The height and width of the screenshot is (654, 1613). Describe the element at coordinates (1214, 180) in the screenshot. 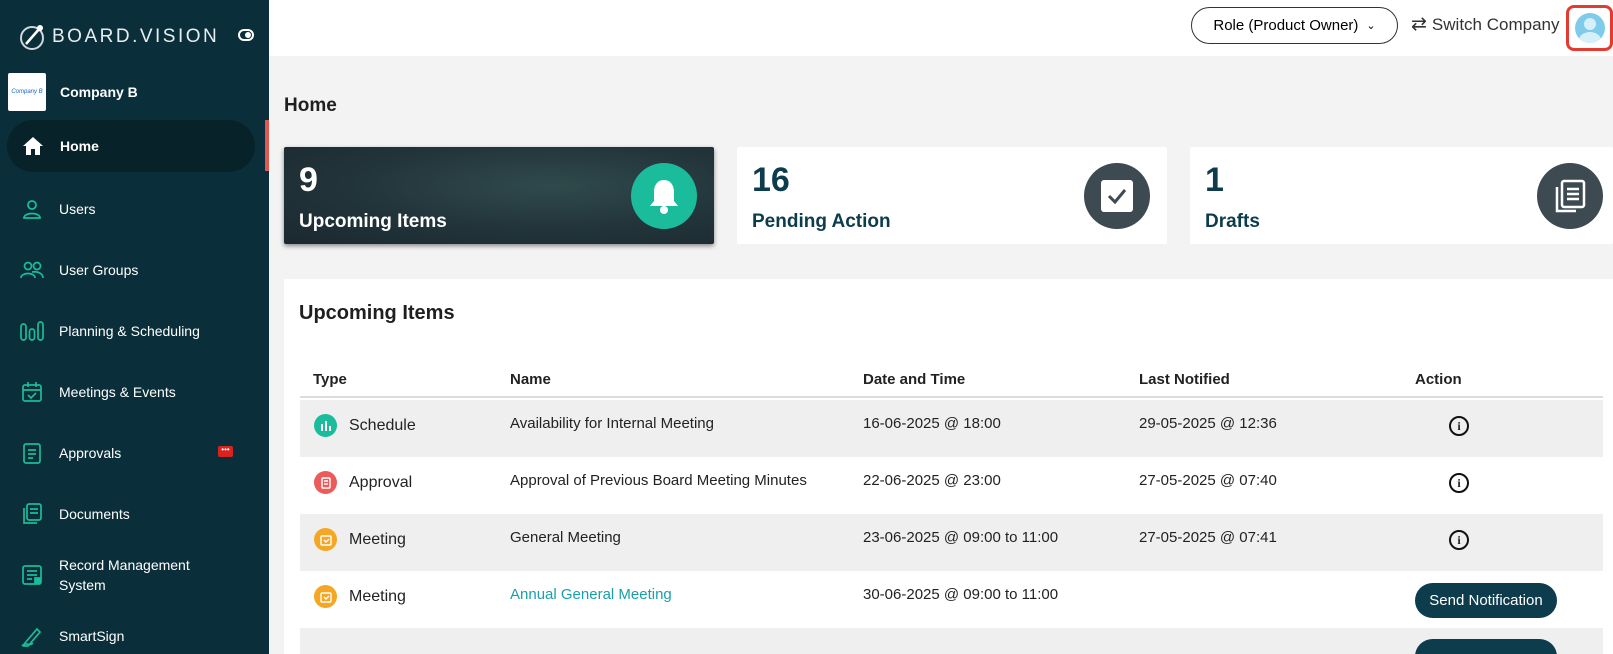

I see `card-count: 1` at that location.